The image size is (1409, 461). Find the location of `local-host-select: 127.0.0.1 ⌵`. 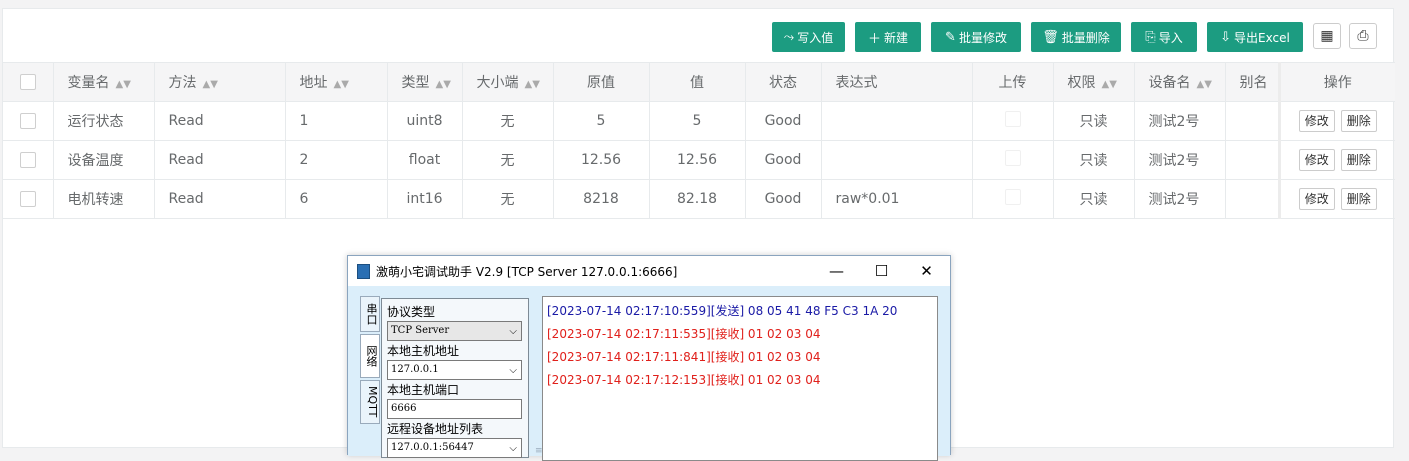

local-host-select: 127.0.0.1 ⌵ is located at coordinates (454, 370).